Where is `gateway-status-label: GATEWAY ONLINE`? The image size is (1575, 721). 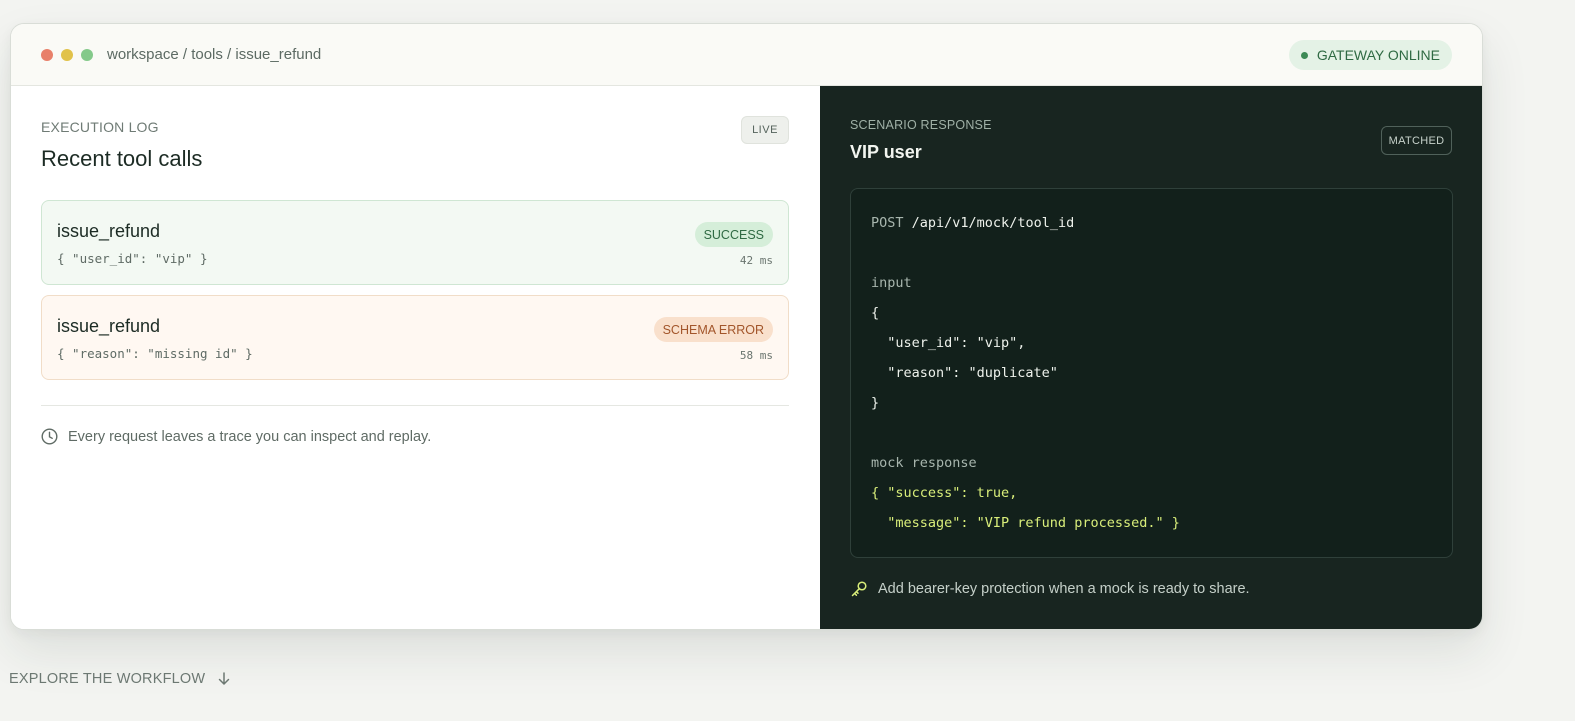 gateway-status-label: GATEWAY ONLINE is located at coordinates (1378, 55).